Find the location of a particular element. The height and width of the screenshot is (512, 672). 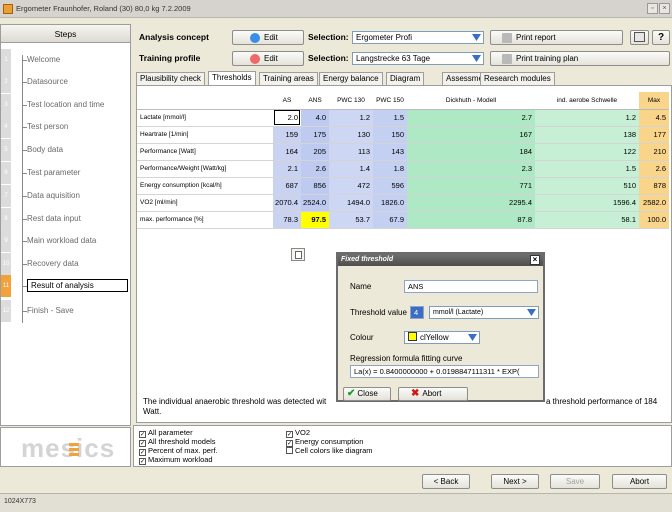

table-cell: 510 is located at coordinates (587, 186).